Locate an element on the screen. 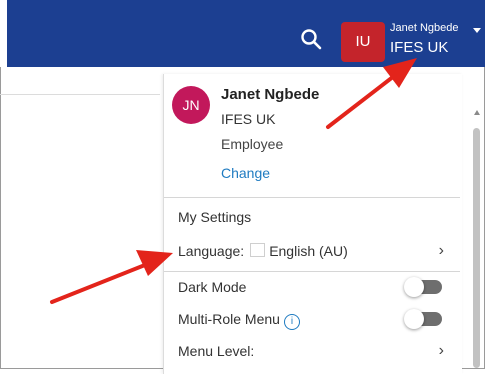 Image resolution: width=485 pixels, height=374 pixels. scrollbar-thumb is located at coordinates (476, 248).